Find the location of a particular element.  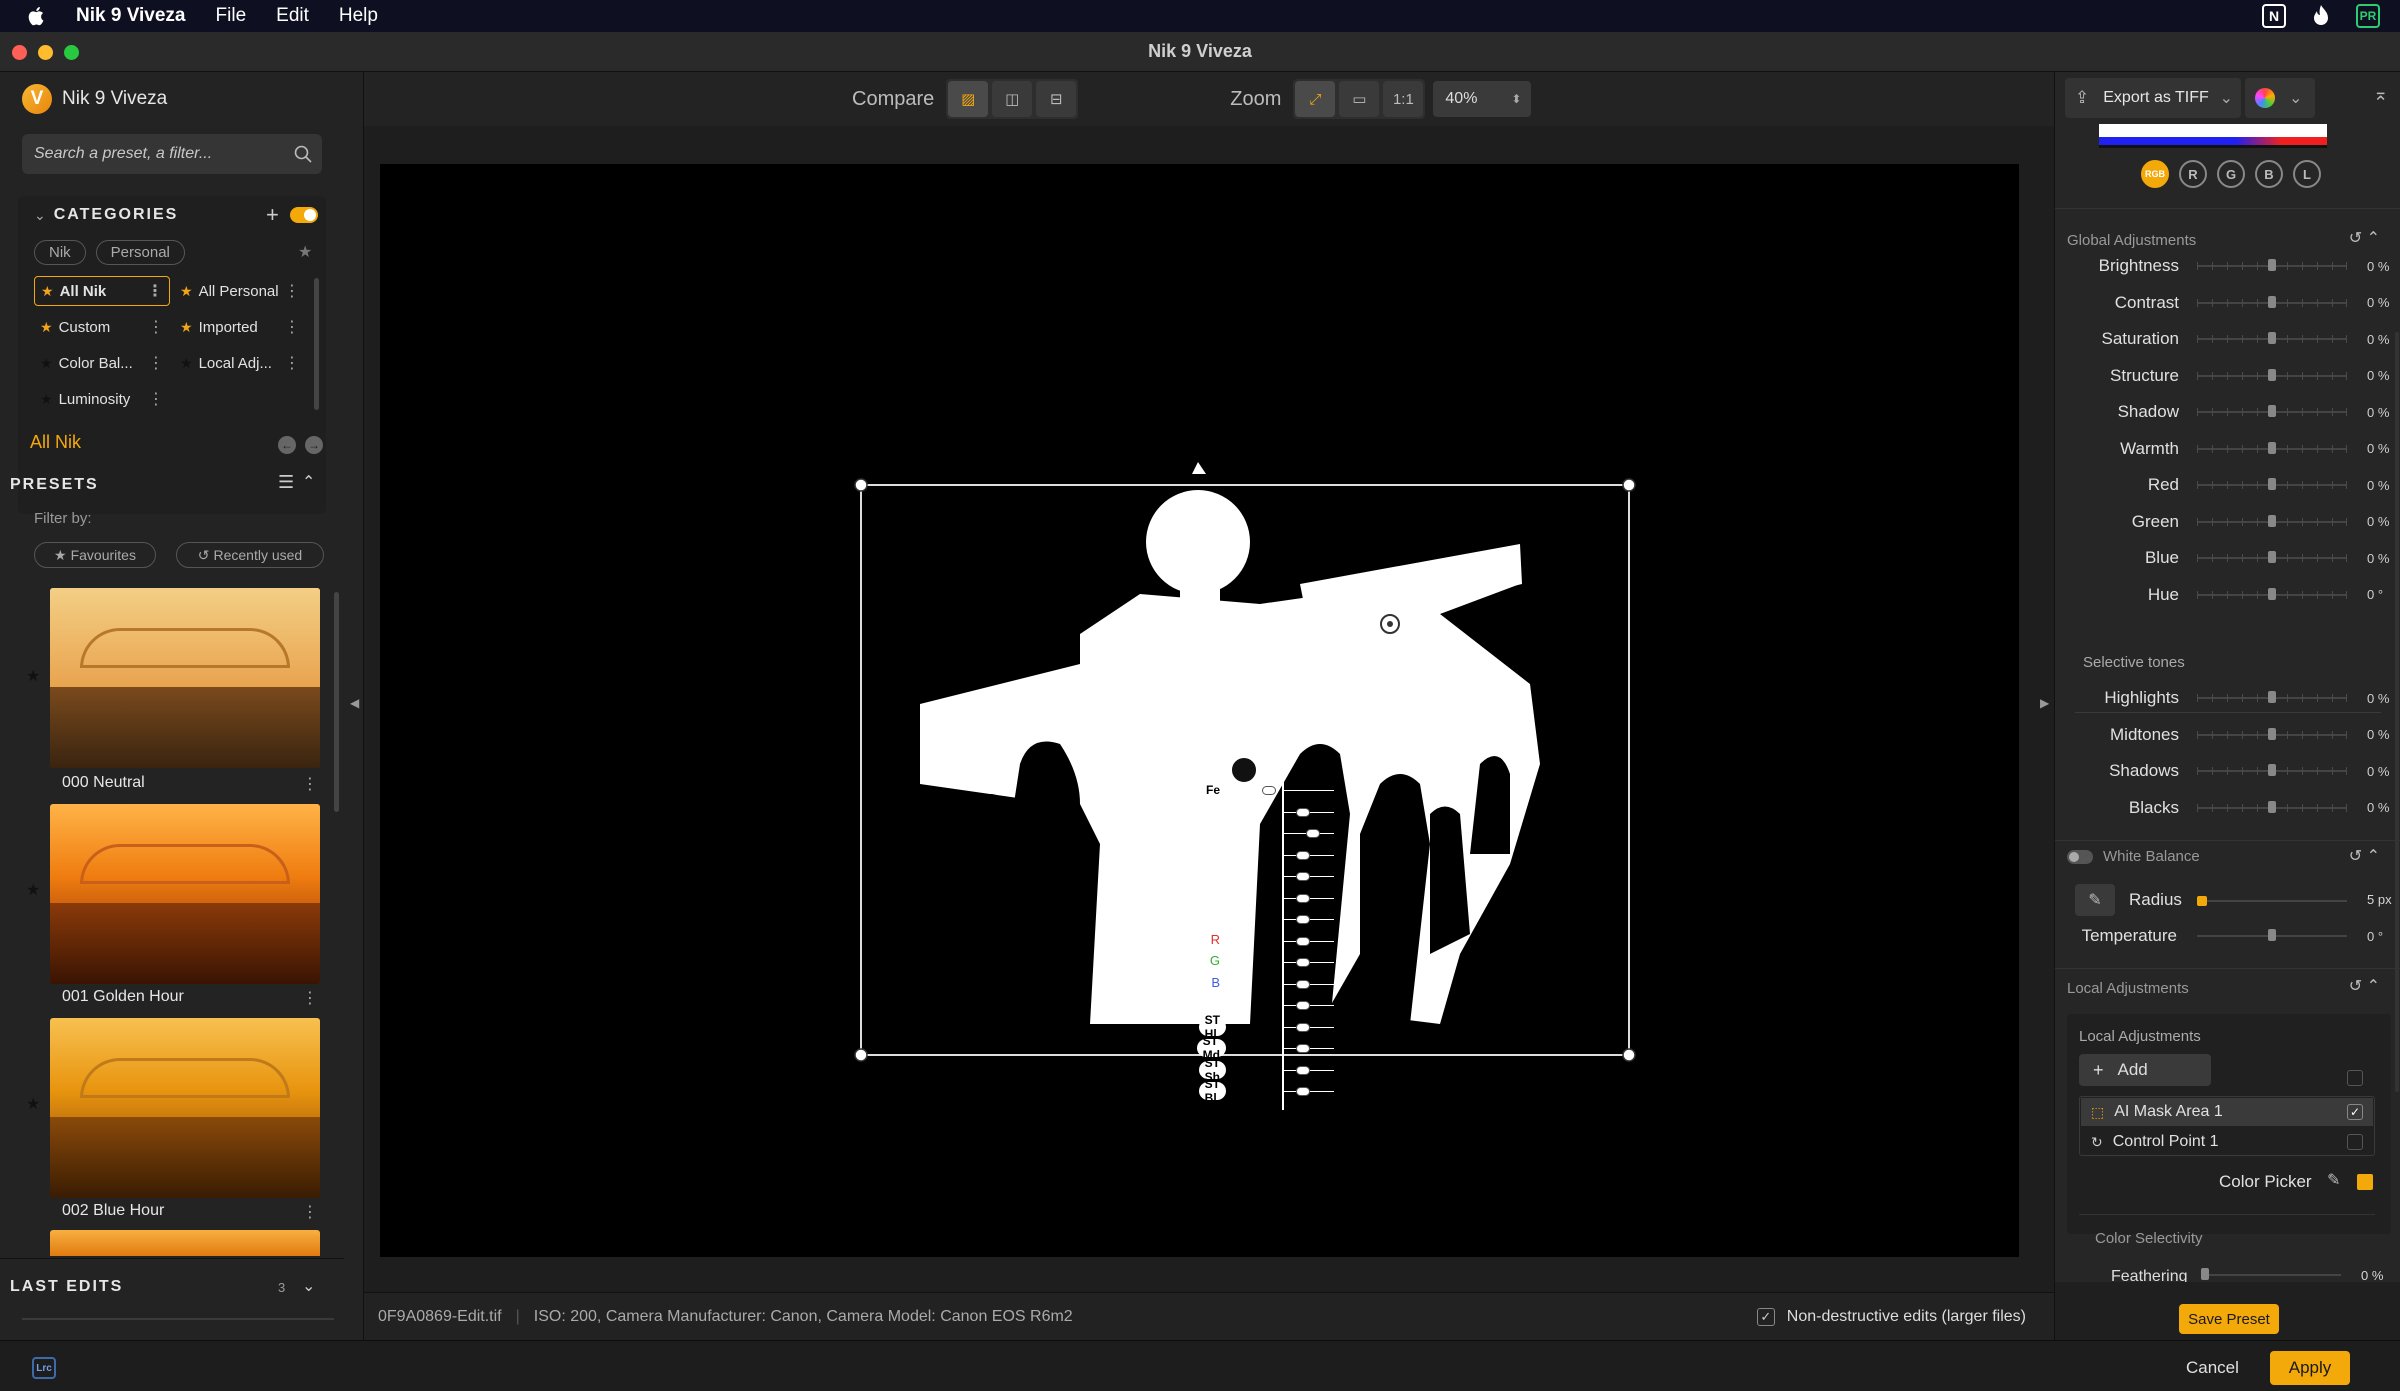

export-button: ⇪ Export as TIFF ⌄ is located at coordinates (2153, 98).